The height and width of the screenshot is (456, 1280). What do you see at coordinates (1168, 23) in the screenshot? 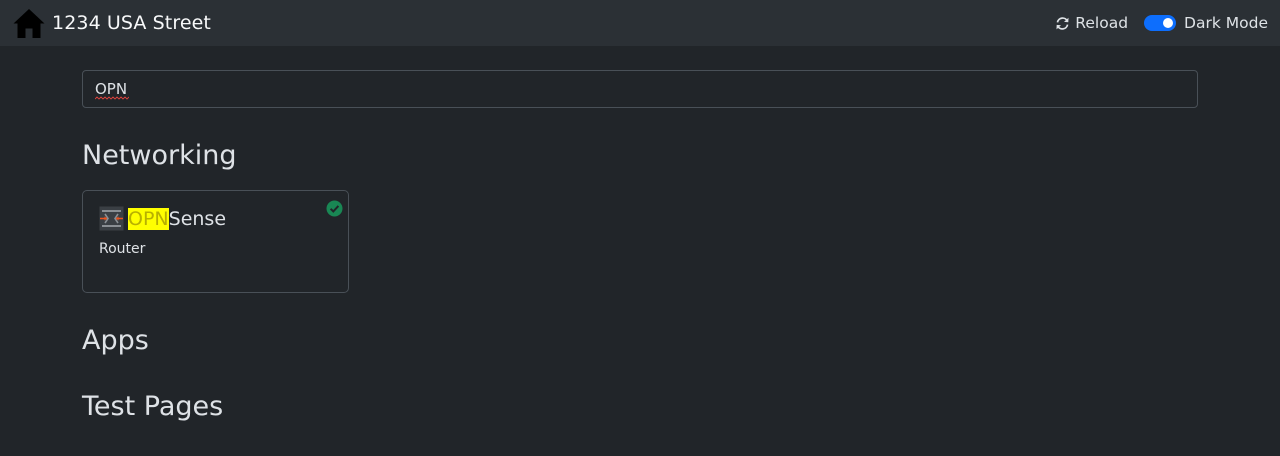
I see `switch-knob` at bounding box center [1168, 23].